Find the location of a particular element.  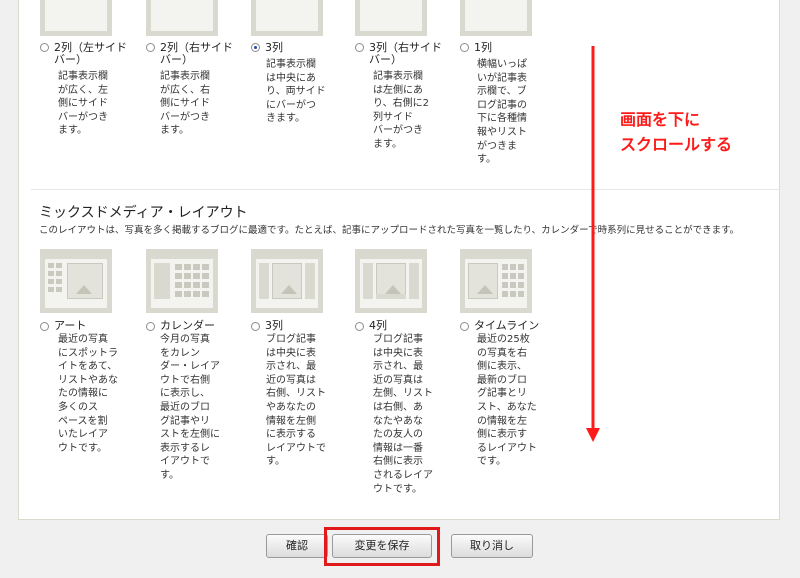

top-layout-label-3: 3列 is located at coordinates (274, 48).